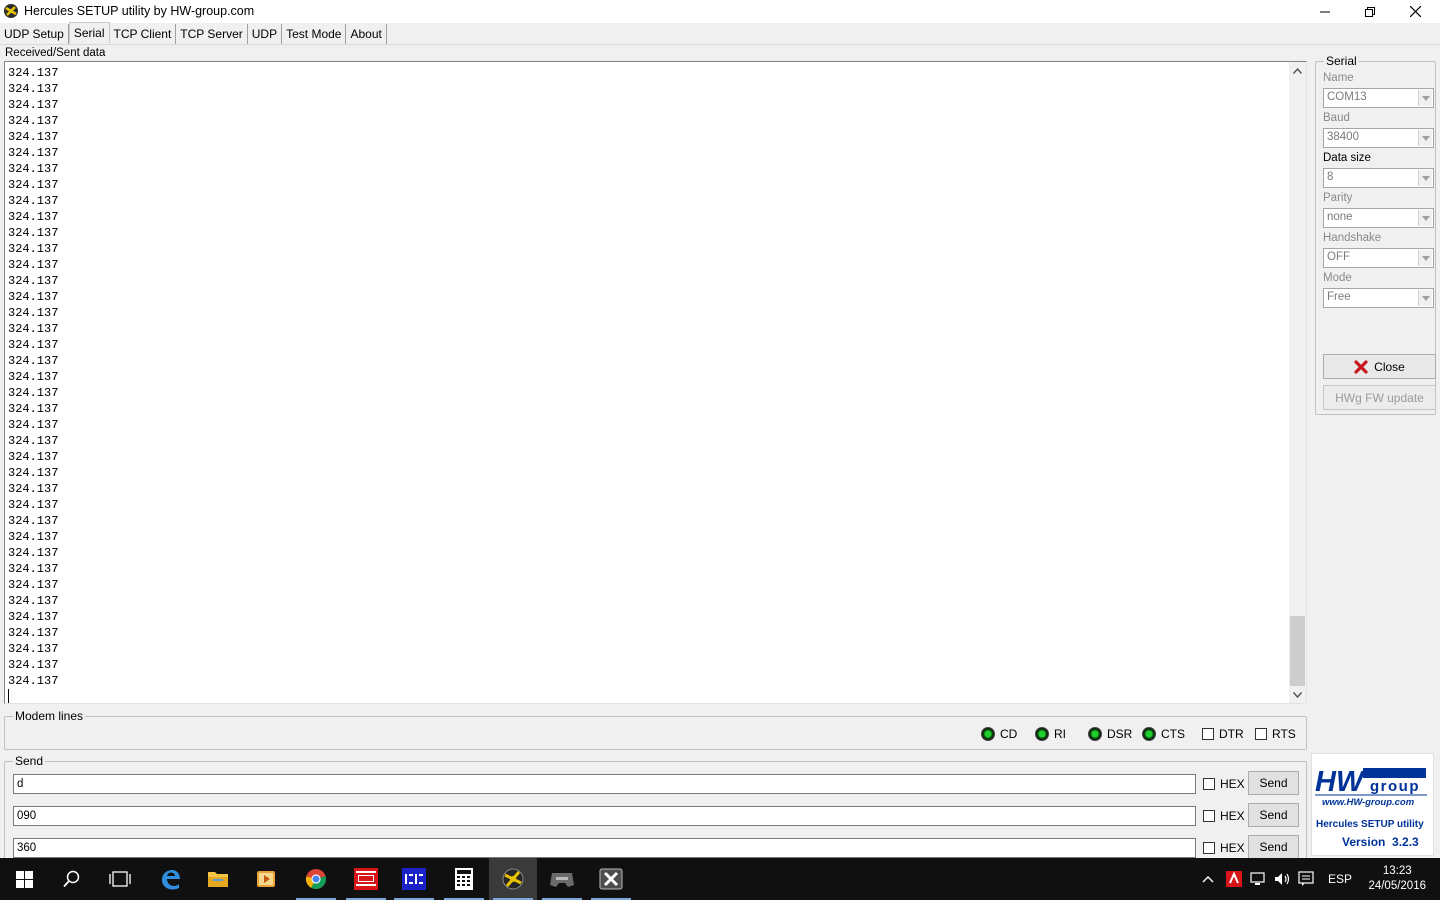 The height and width of the screenshot is (900, 1440). Describe the element at coordinates (562, 879) in the screenshot. I see `xbox-taskbar-button` at that location.